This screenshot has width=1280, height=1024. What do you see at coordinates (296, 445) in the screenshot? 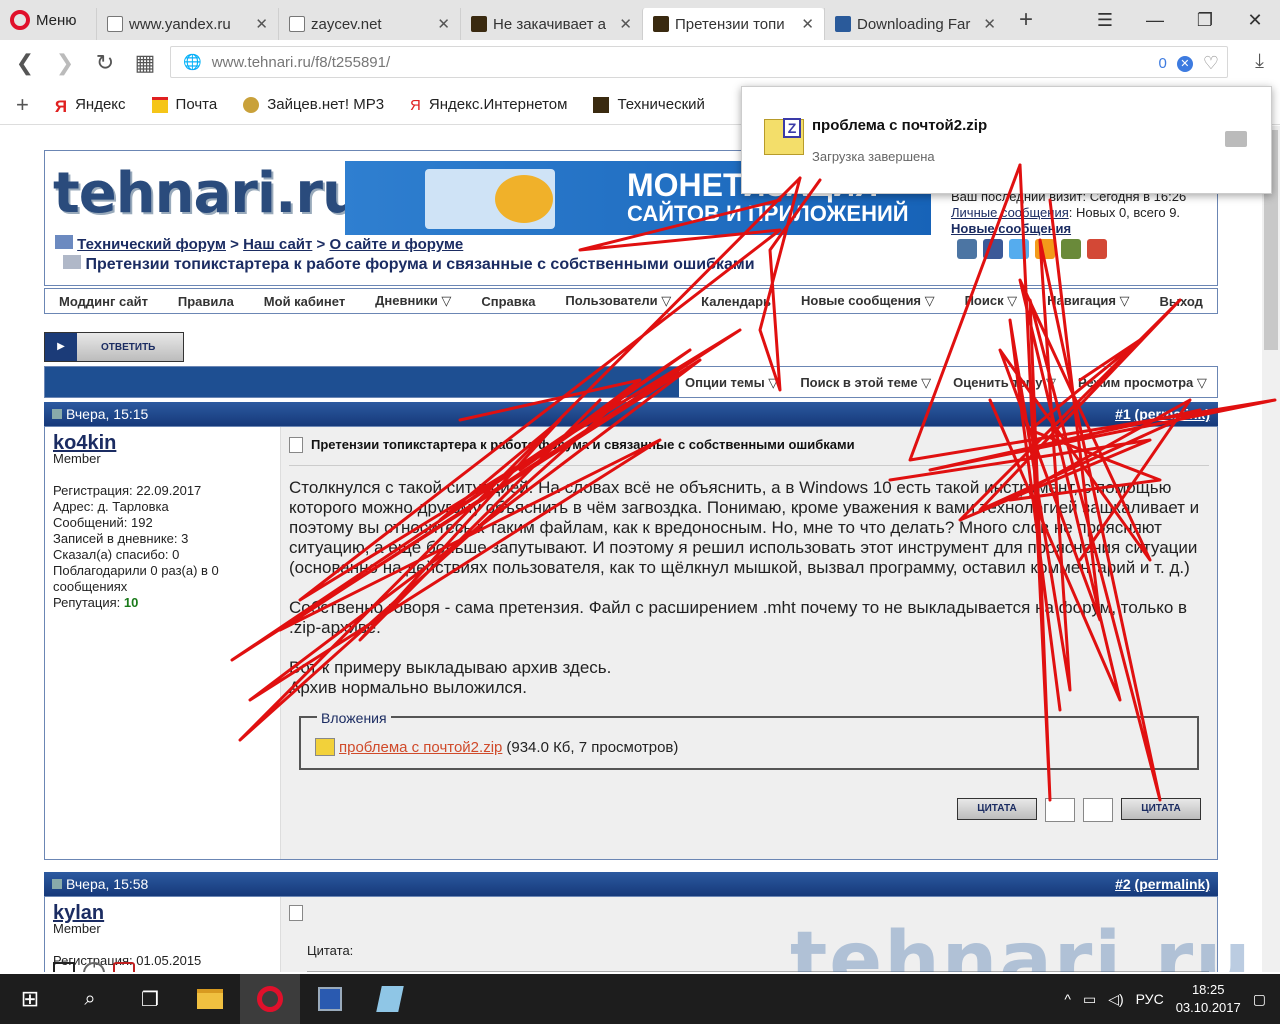
I see `post-icon` at bounding box center [296, 445].